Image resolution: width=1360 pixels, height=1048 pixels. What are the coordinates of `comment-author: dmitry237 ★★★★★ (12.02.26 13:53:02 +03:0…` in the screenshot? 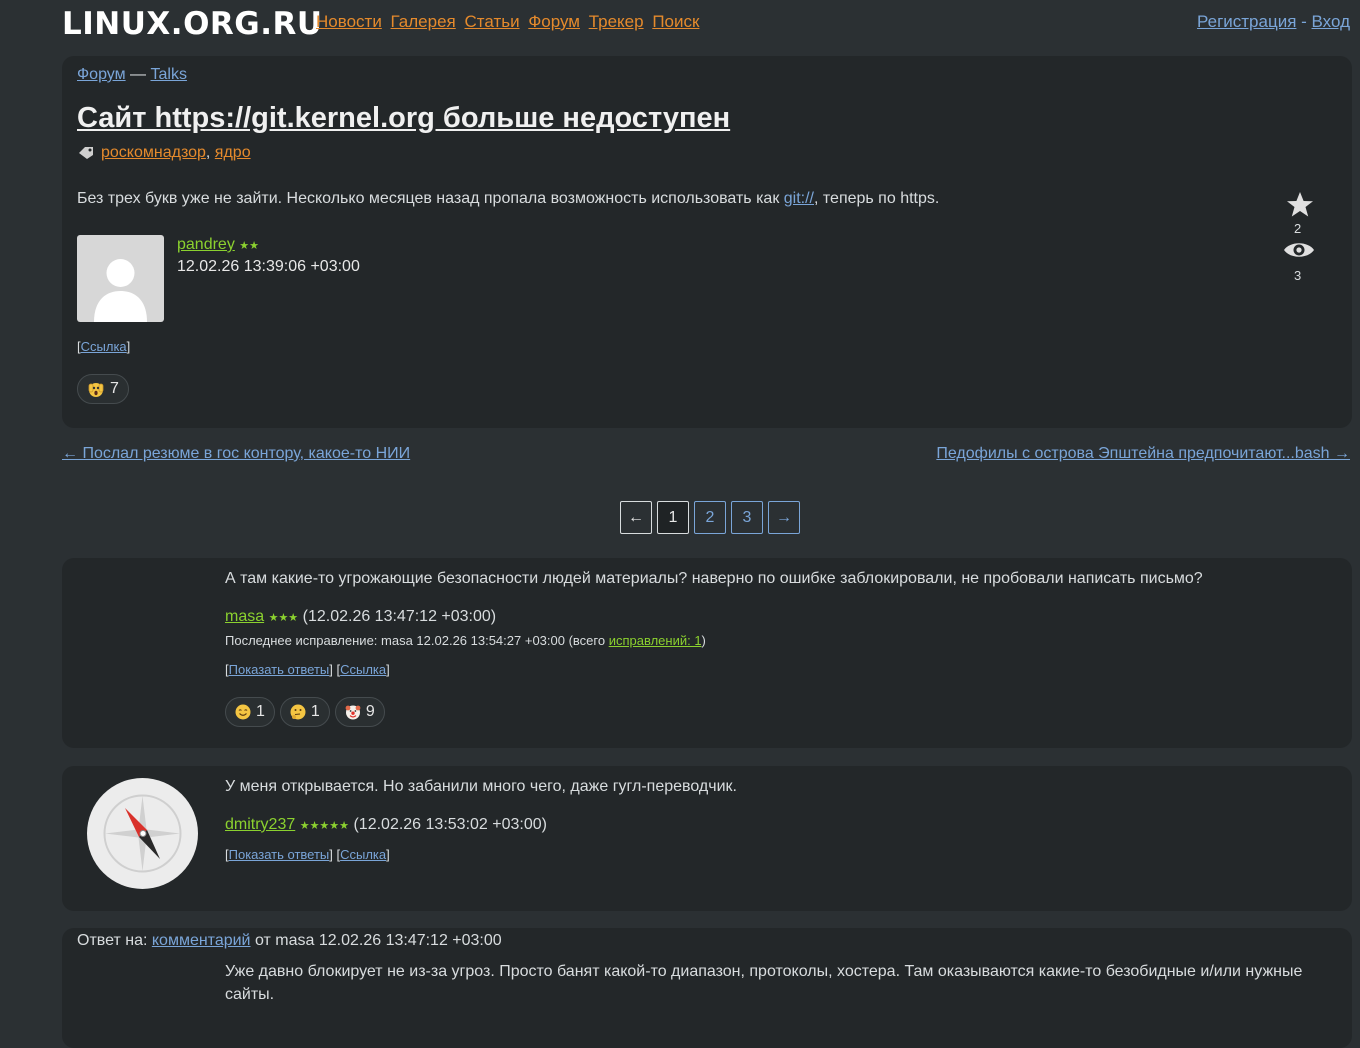 It's located at (386, 825).